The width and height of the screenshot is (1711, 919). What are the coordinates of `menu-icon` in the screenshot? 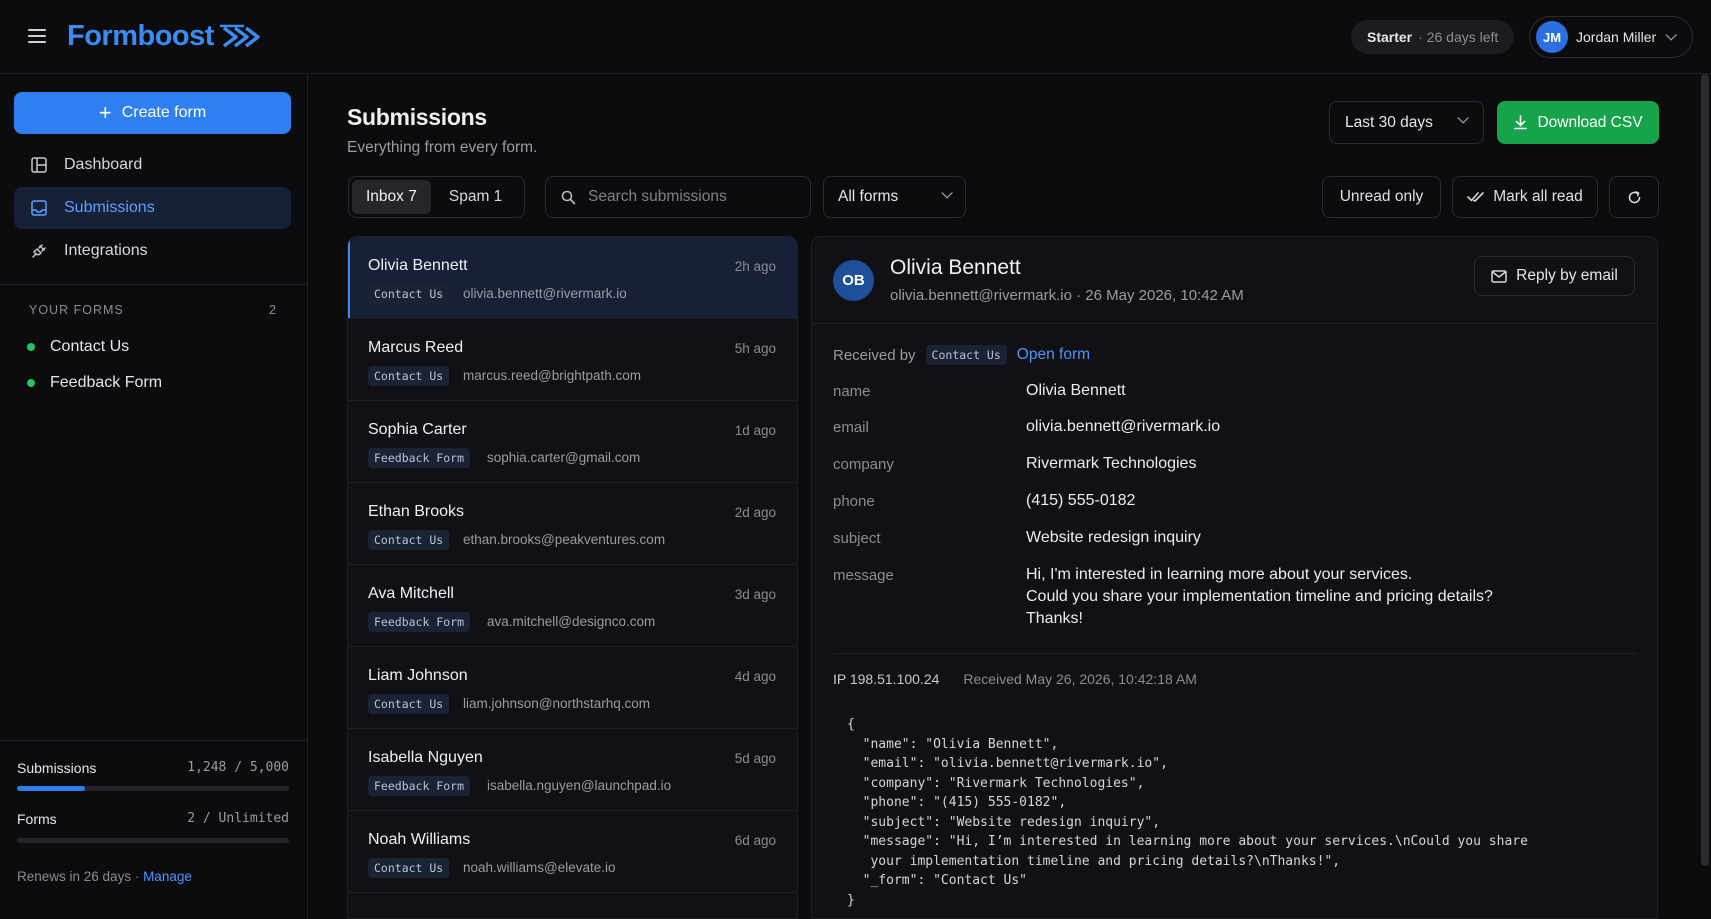 It's located at (37, 36).